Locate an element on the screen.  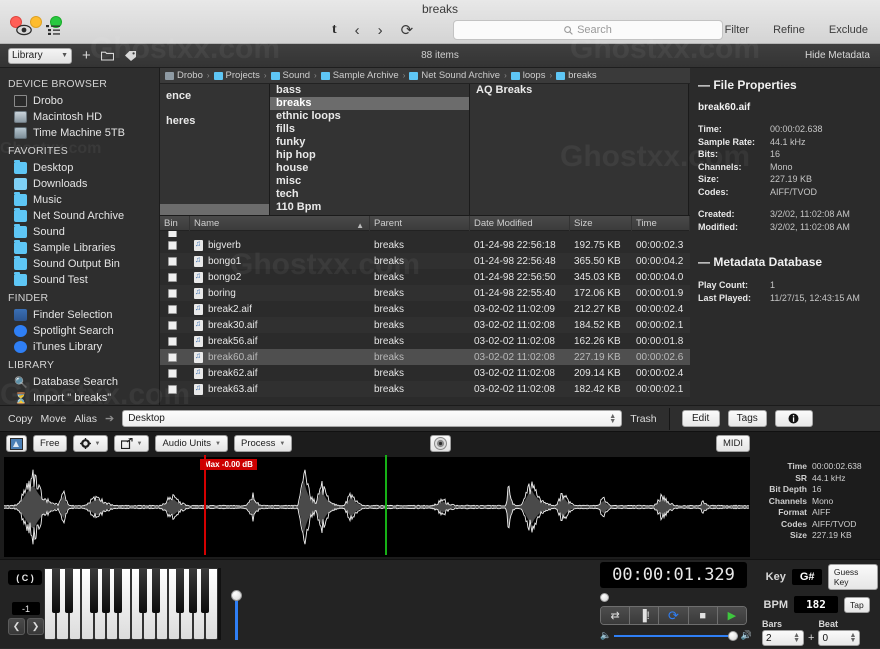
copy-button: Copy is located at coordinates (20, 419).